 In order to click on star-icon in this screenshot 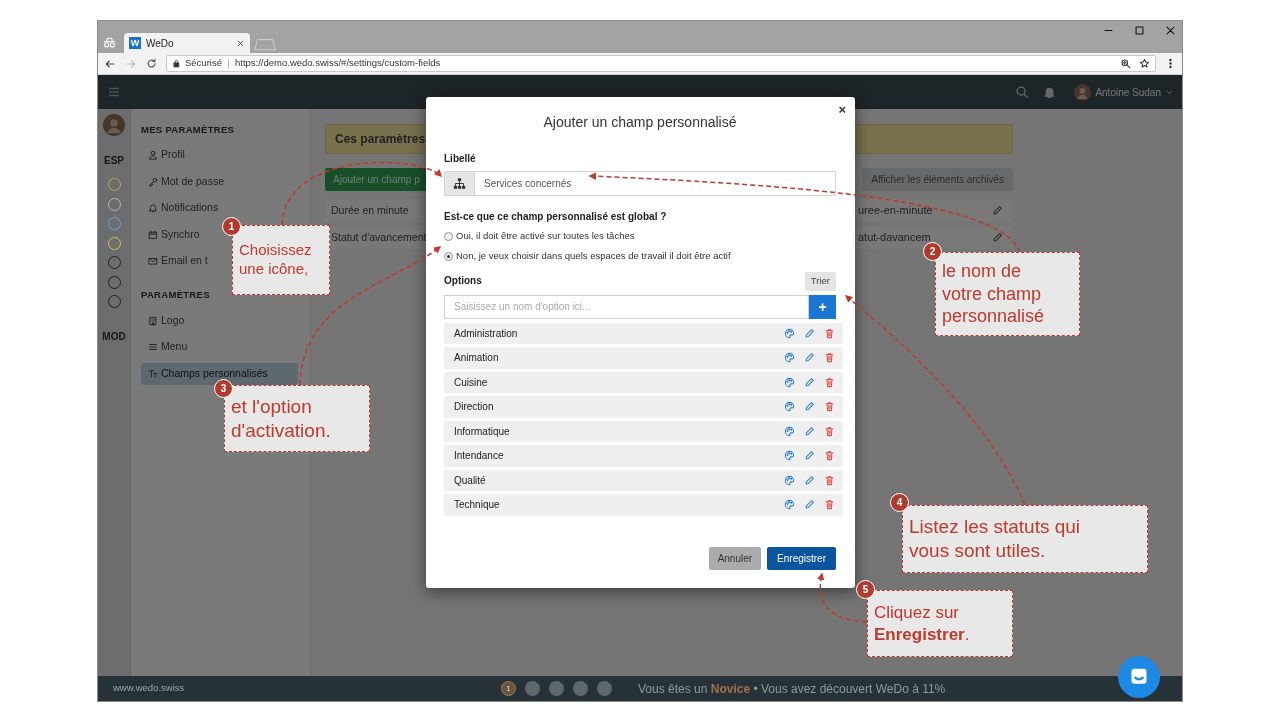, I will do `click(1144, 63)`.